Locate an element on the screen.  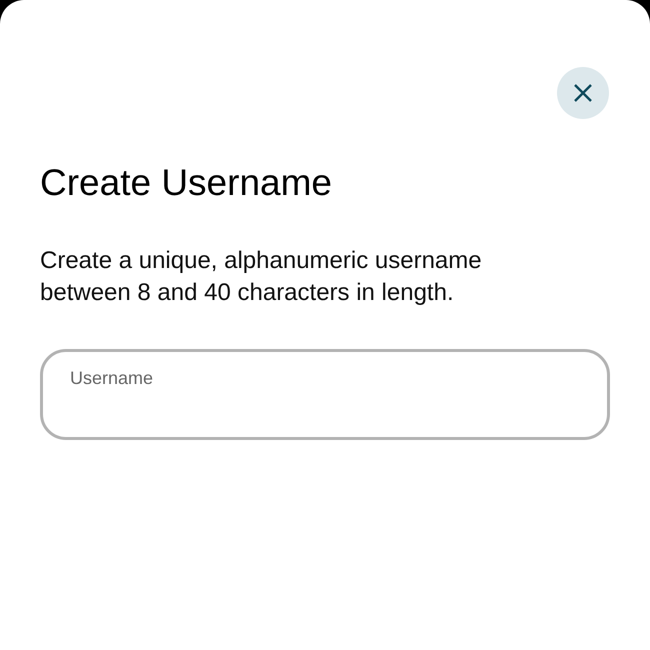
dialog-title: Create Username is located at coordinates (187, 183).